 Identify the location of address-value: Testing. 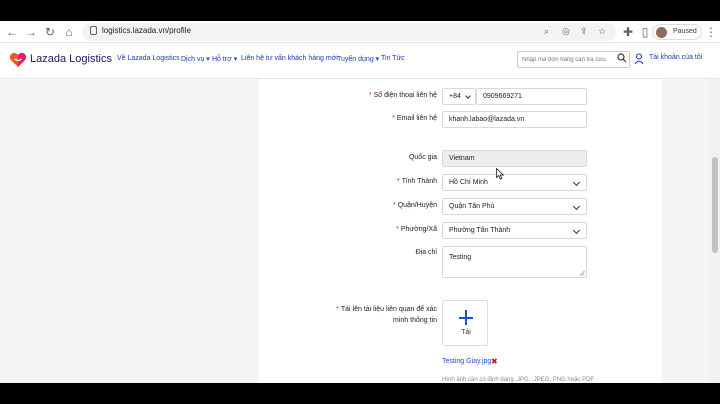
(460, 257).